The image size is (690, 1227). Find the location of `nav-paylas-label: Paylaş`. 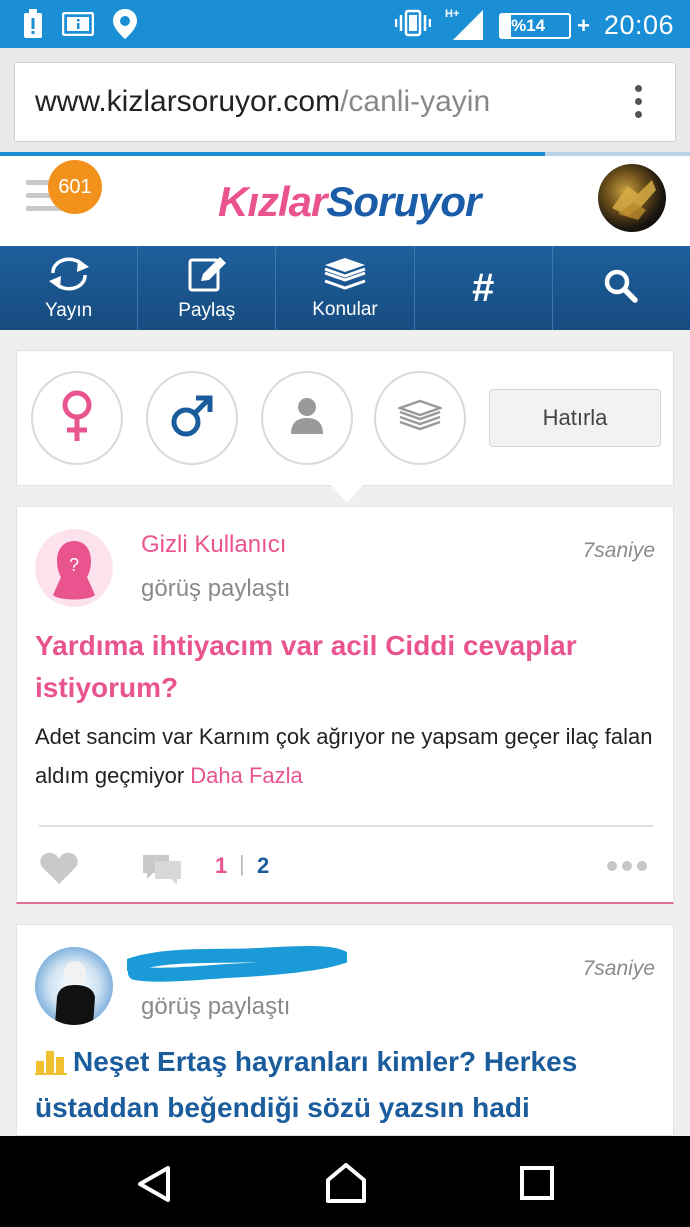

nav-paylas-label: Paylaş is located at coordinates (207, 310).